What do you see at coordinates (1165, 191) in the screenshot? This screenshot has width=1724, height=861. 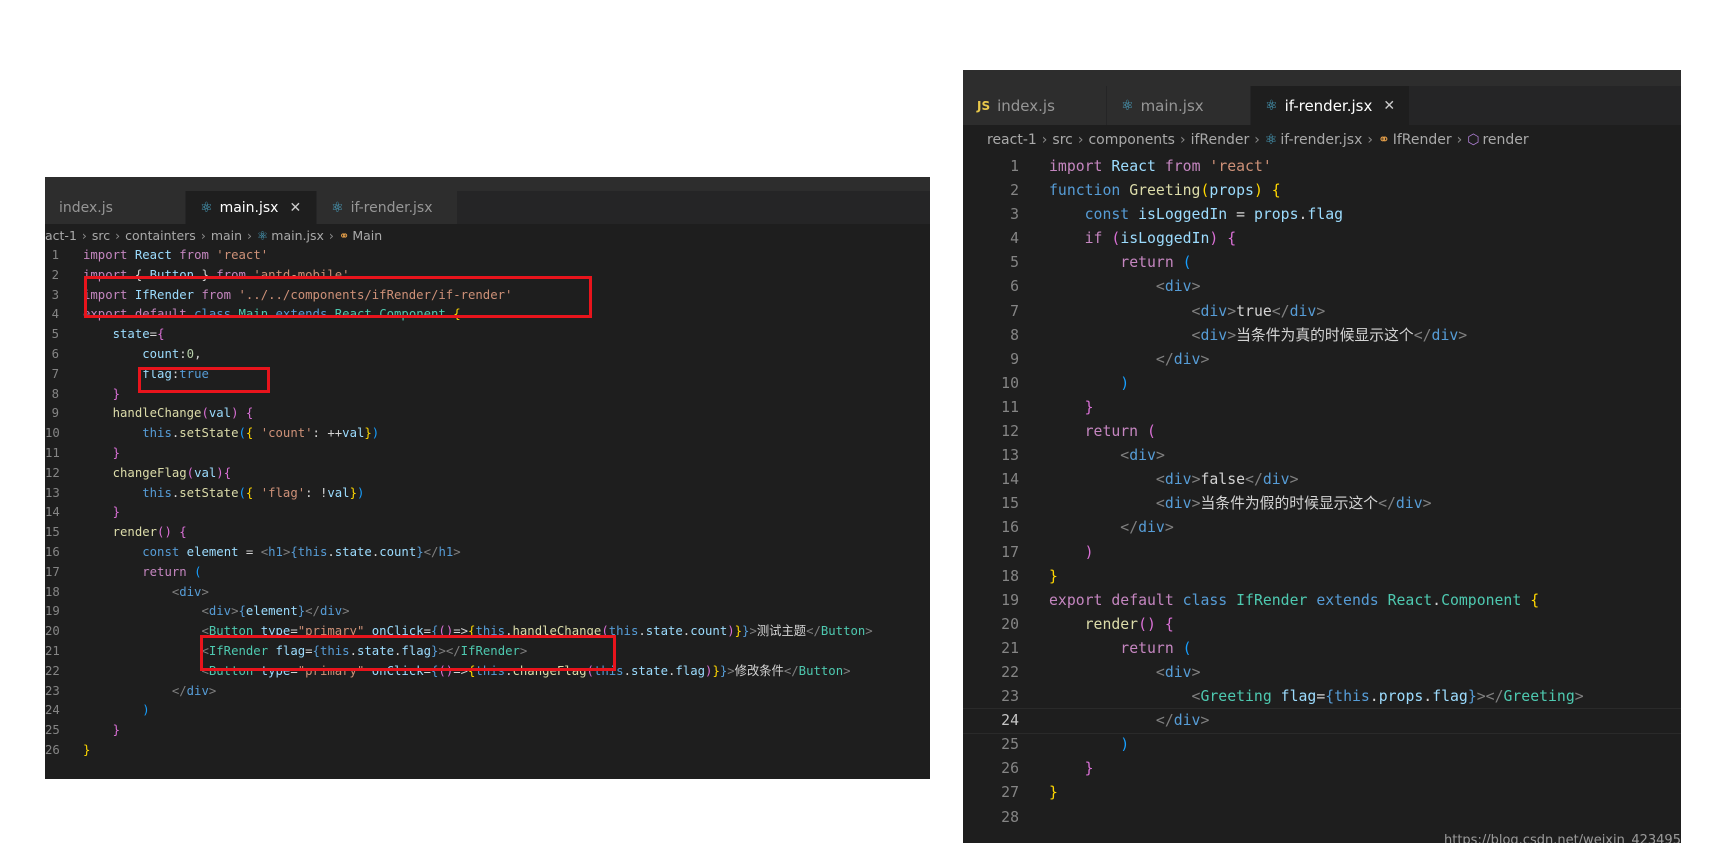 I see `code-text: function Greeting(props) {` at bounding box center [1165, 191].